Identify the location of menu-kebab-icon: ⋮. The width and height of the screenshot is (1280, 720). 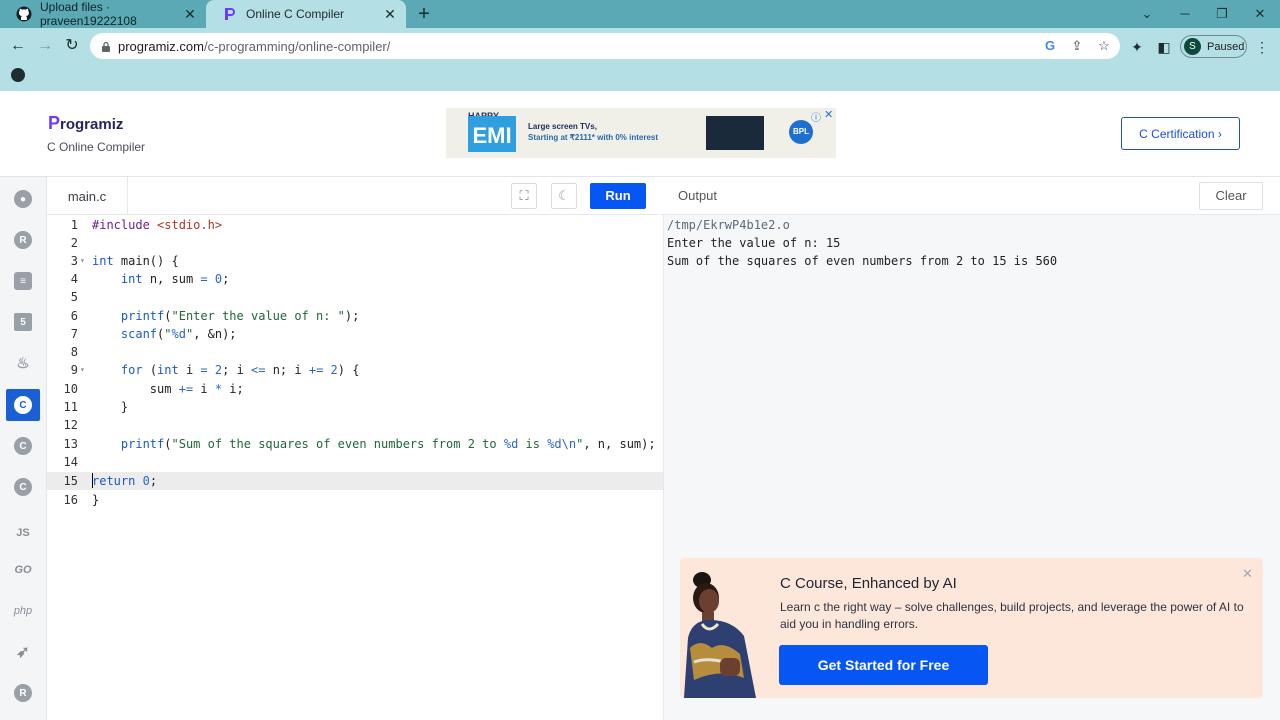
(1262, 47).